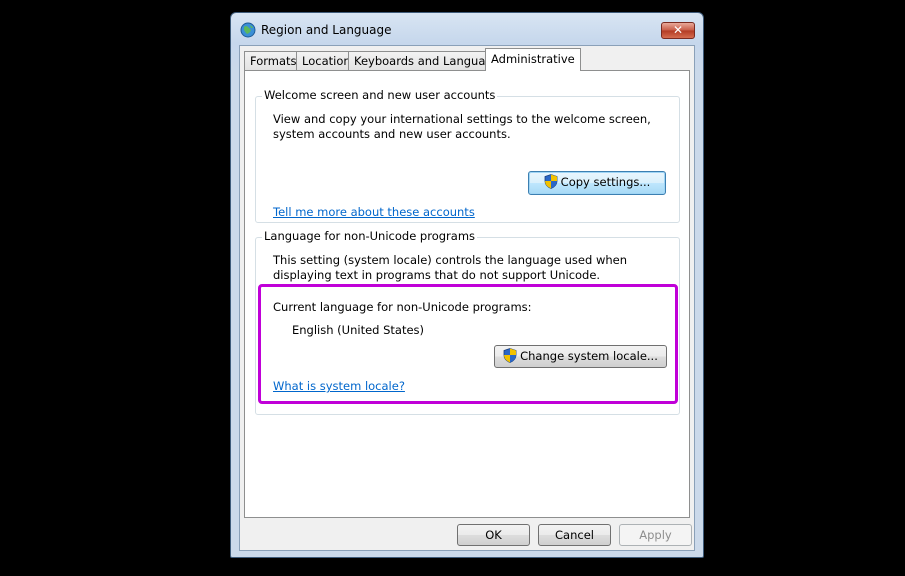 The width and height of the screenshot is (905, 576). What do you see at coordinates (533, 59) in the screenshot?
I see `tab-administrative: Administrative` at bounding box center [533, 59].